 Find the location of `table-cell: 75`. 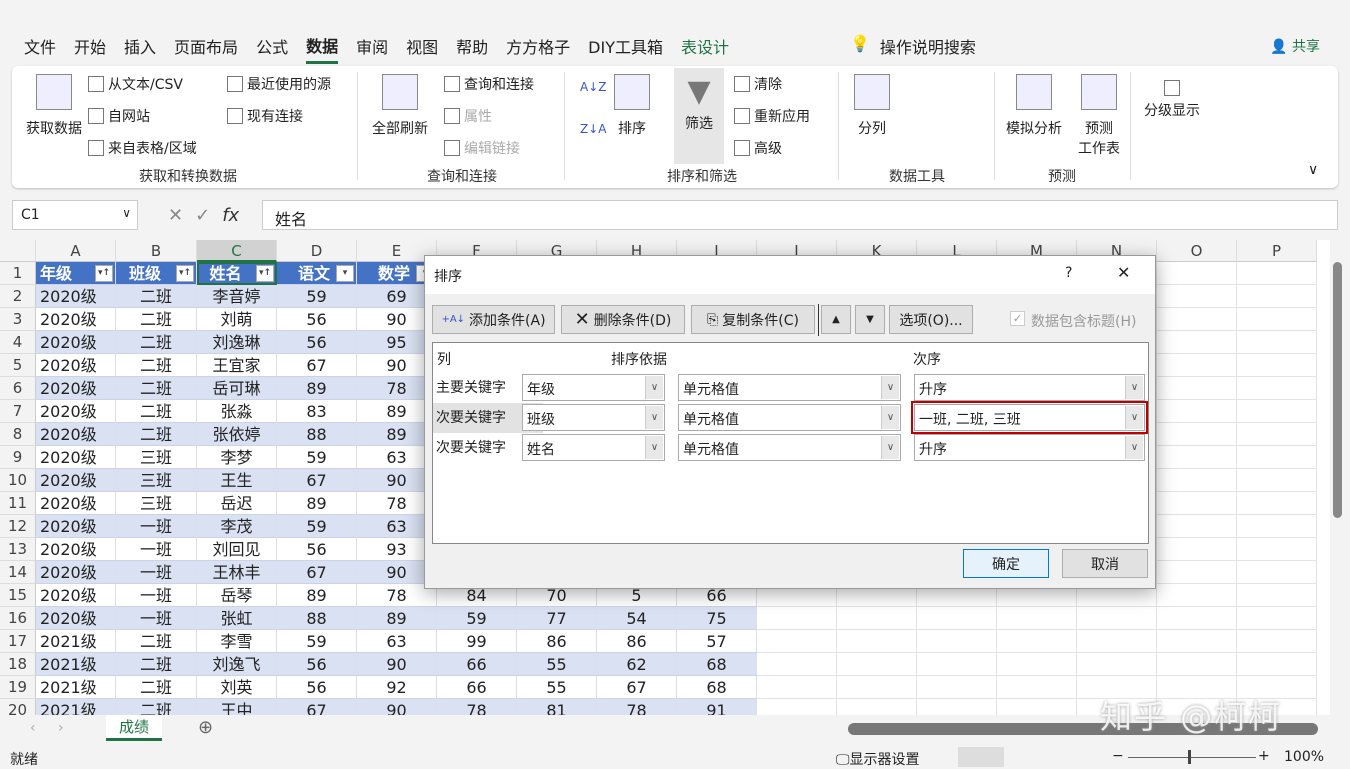

table-cell: 75 is located at coordinates (717, 618).